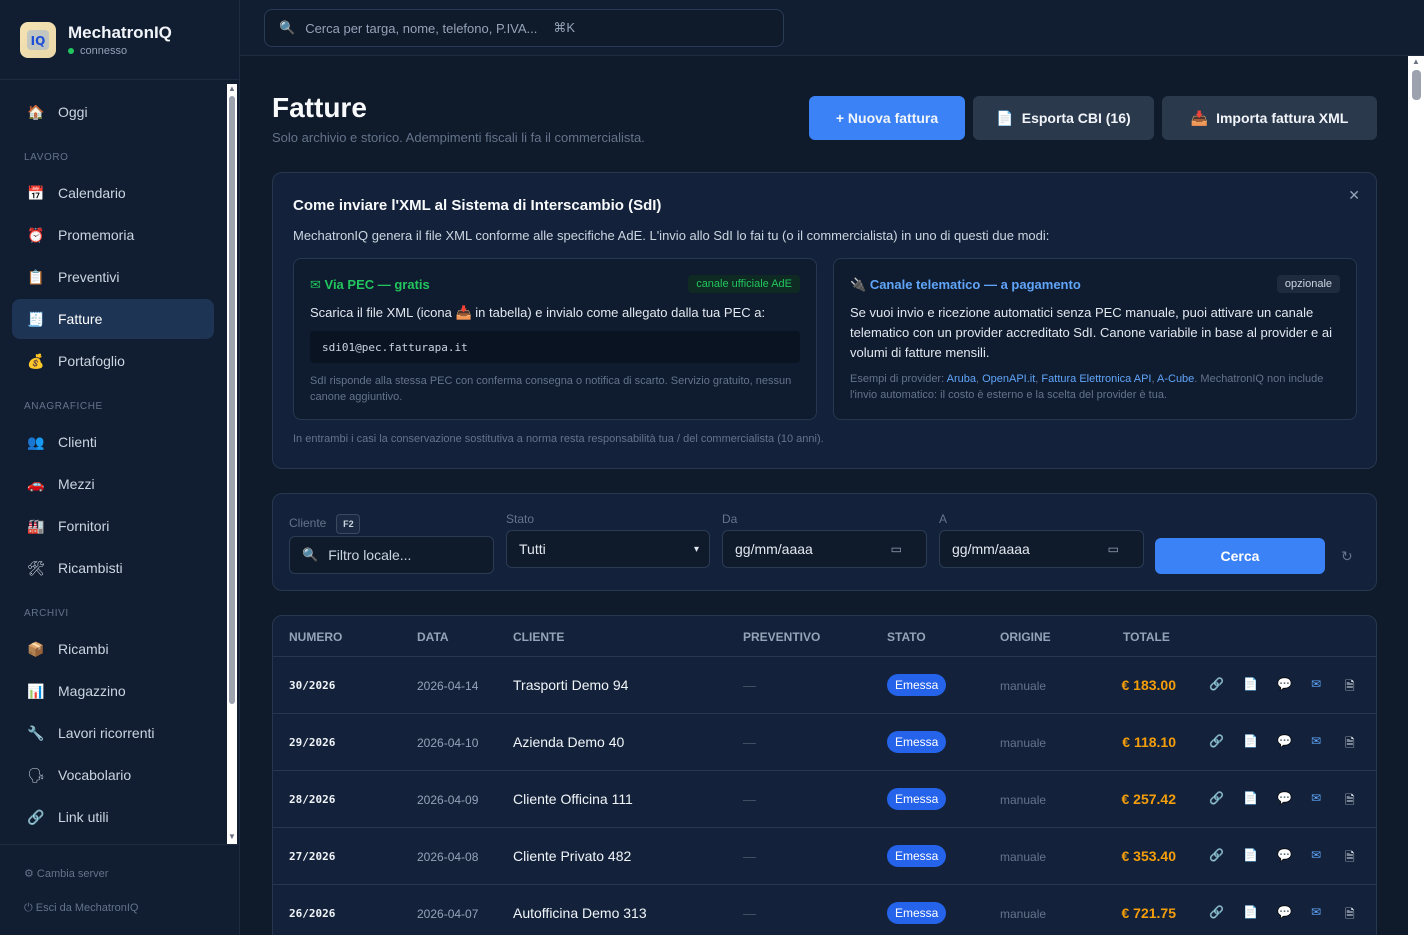 This screenshot has width=1424, height=935. What do you see at coordinates (132, 873) in the screenshot?
I see `change-server-link: ⚙ Cambia server` at bounding box center [132, 873].